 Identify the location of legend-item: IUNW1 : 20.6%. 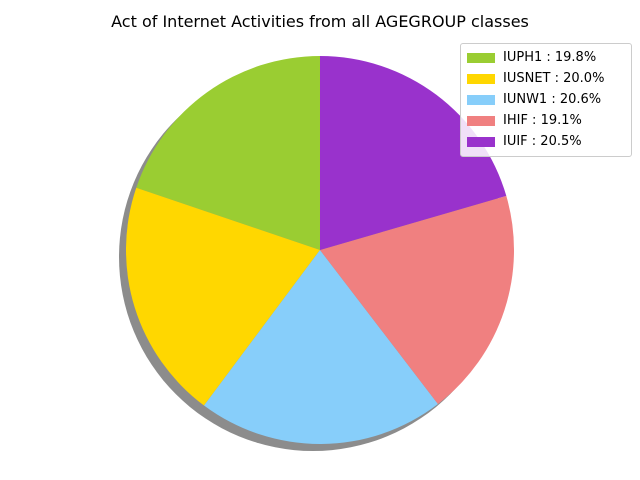
(546, 99).